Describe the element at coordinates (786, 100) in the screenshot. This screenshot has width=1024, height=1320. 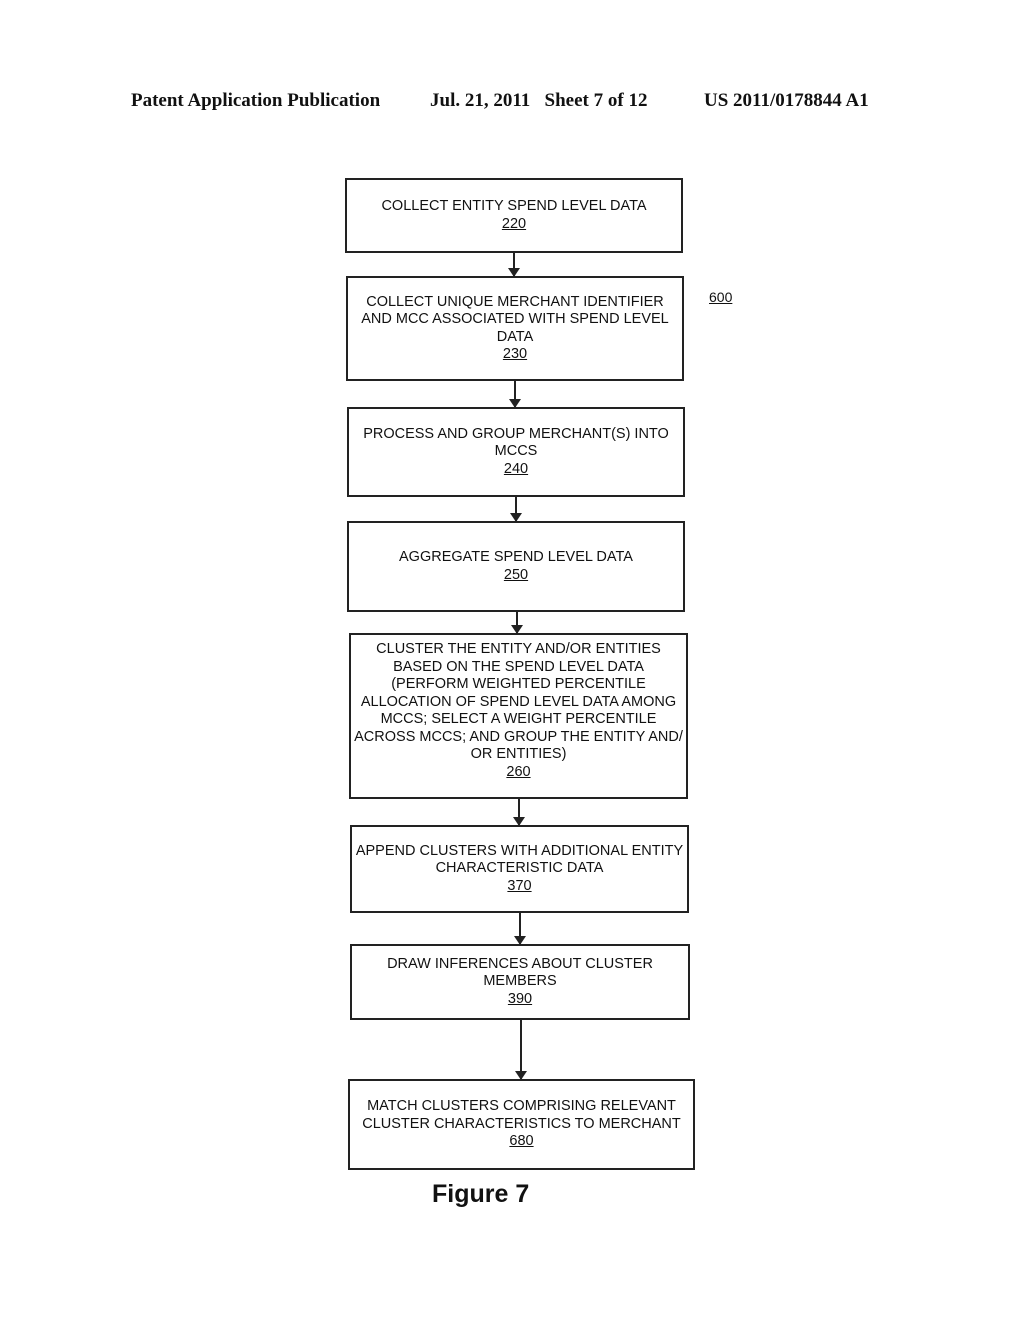
I see `header-patent-number: US 2011/0178844 A1` at that location.